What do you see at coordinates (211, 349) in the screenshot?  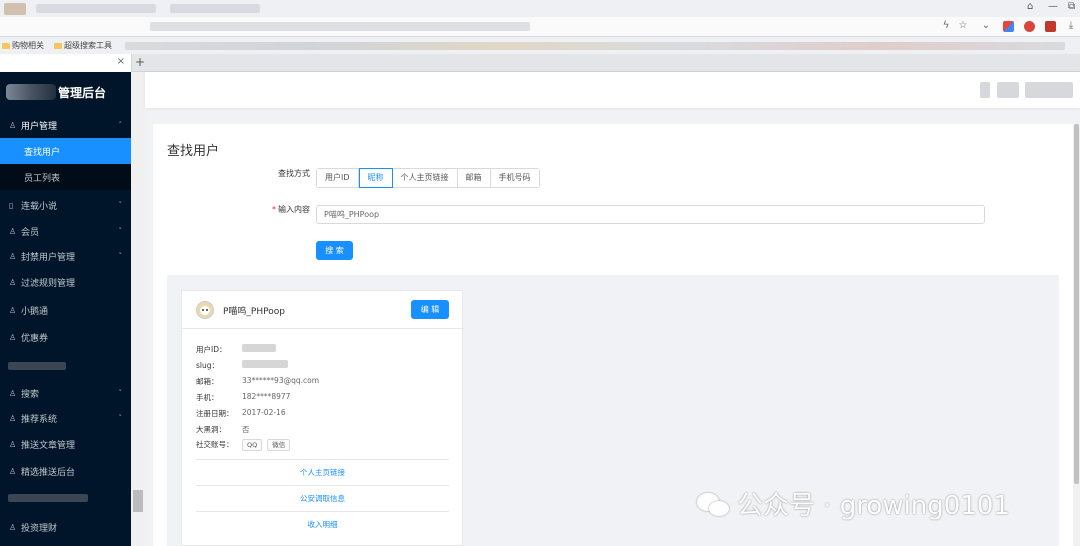 I see `field-key: 用户ID：` at bounding box center [211, 349].